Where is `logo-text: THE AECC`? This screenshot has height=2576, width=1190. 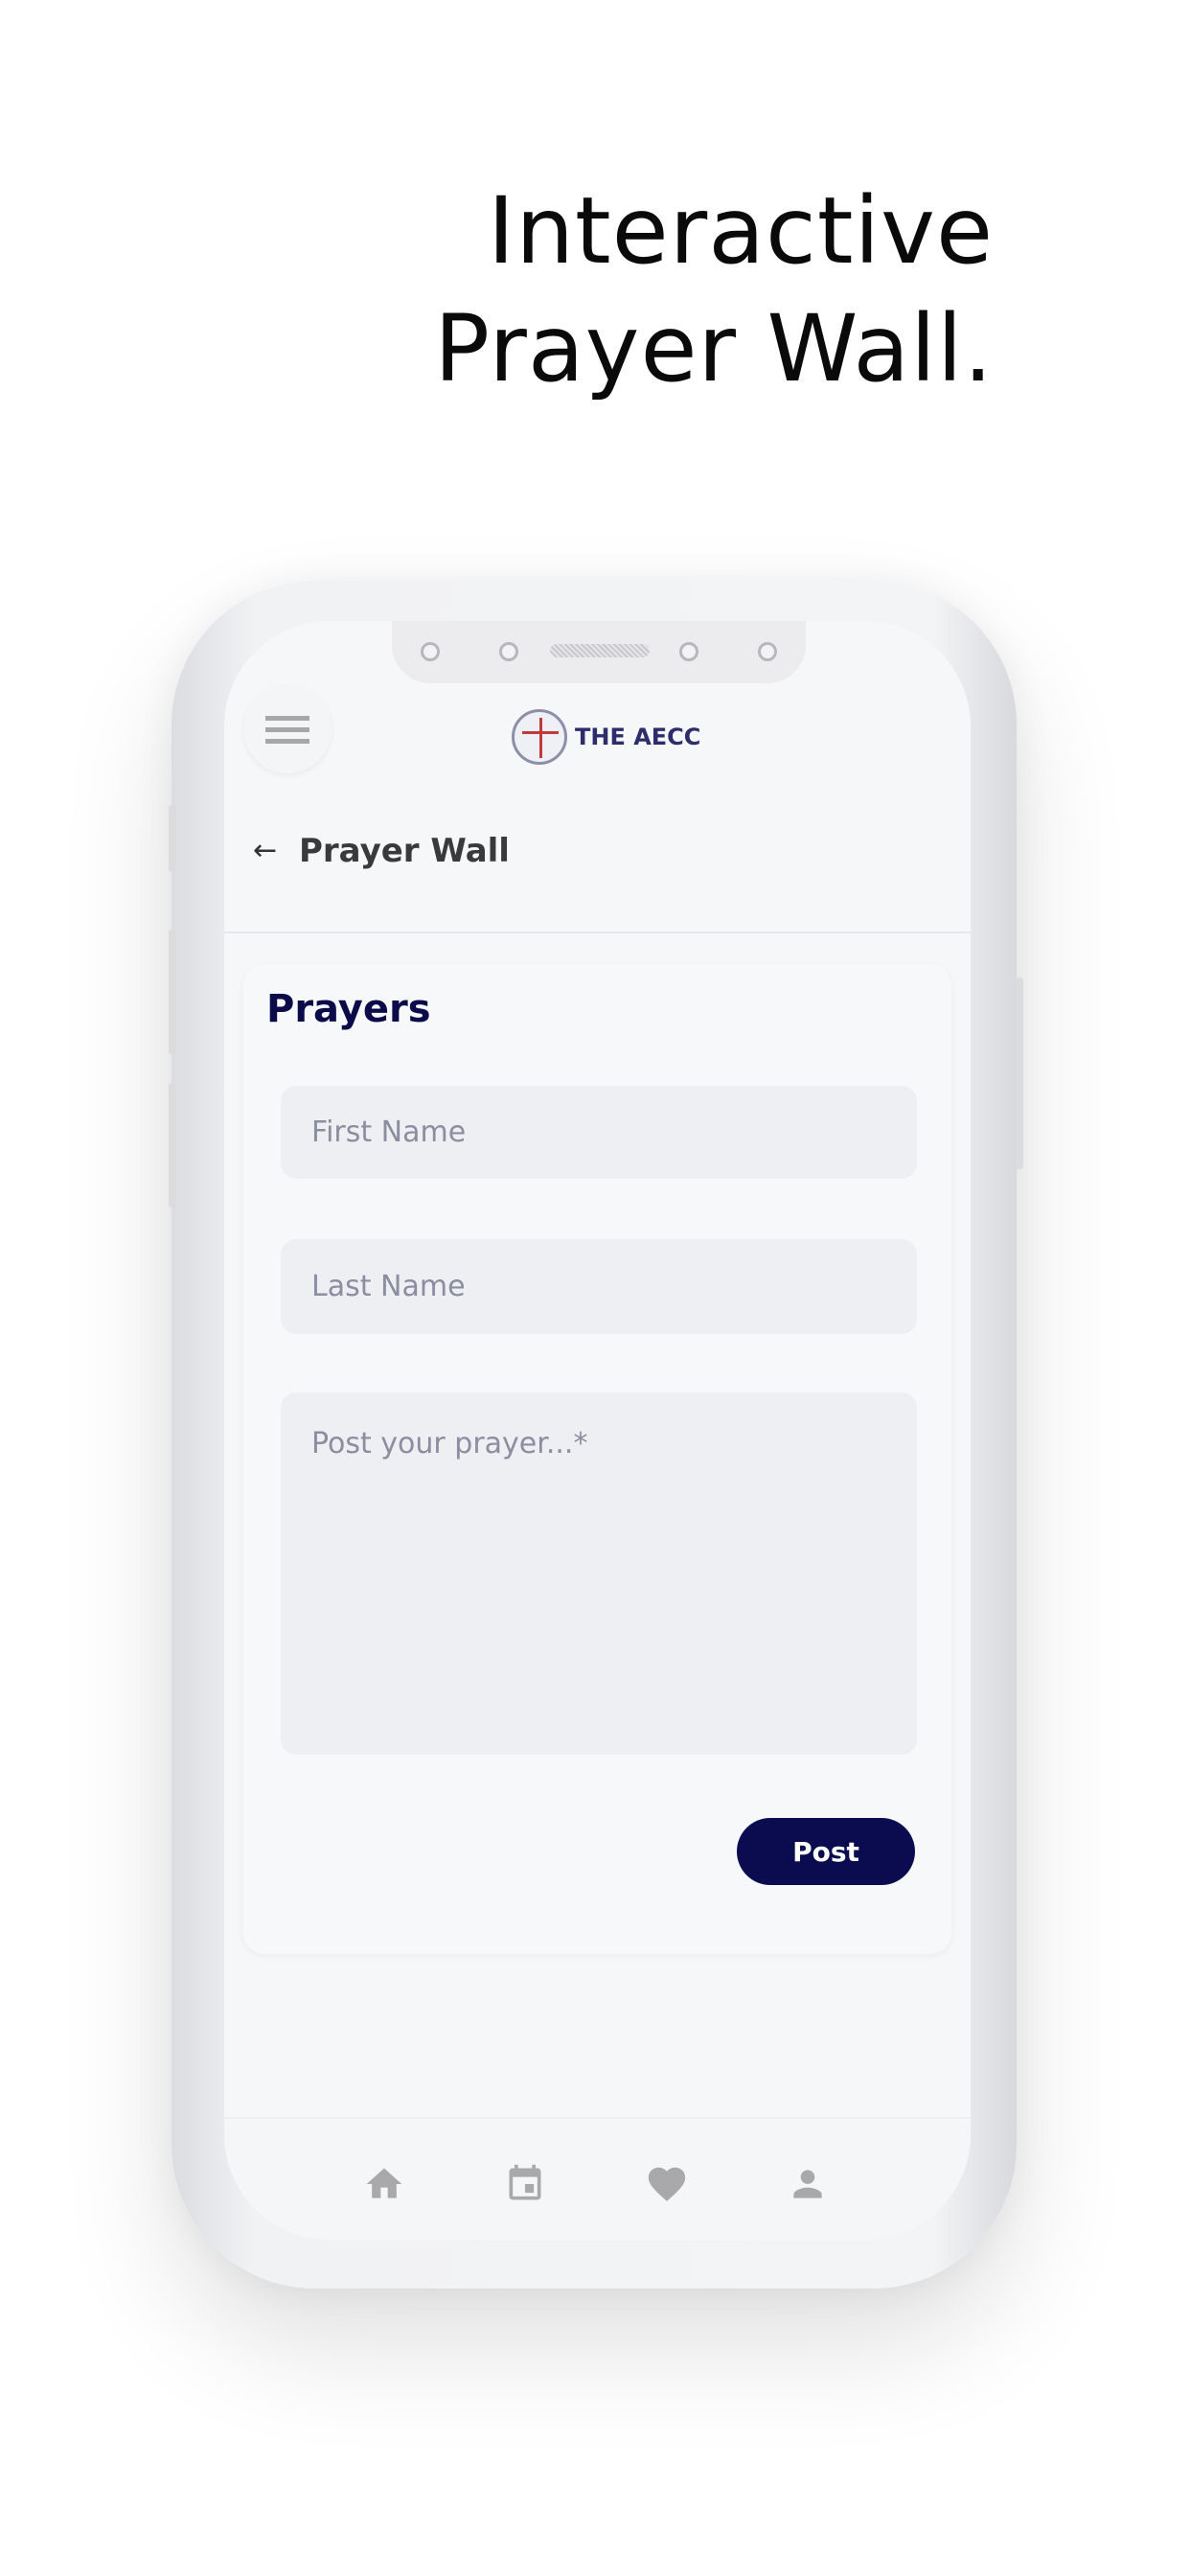
logo-text: THE AECC is located at coordinates (638, 737).